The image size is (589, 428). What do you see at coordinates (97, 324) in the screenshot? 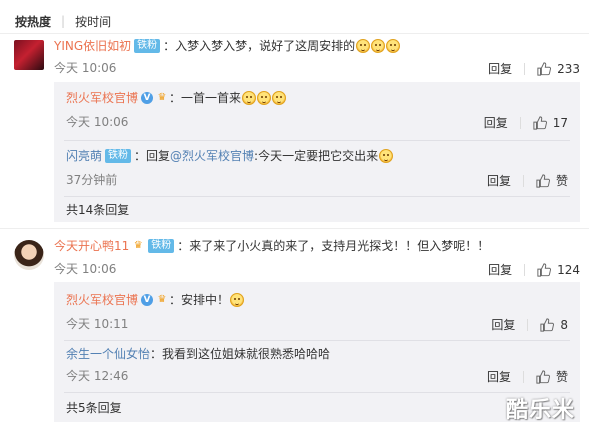
I see `reply-time: 今天 10:11` at bounding box center [97, 324].